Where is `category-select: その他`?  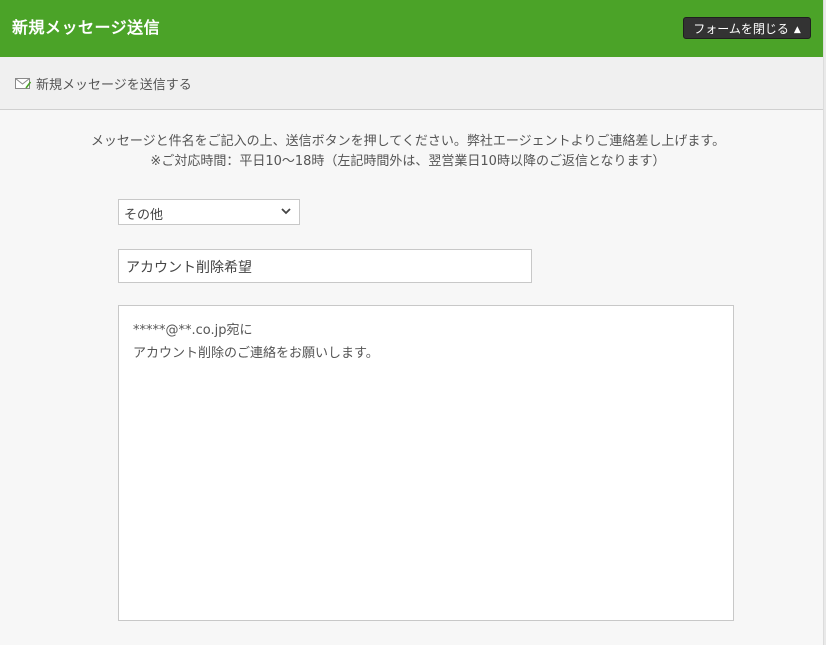
category-select: その他 is located at coordinates (209, 212).